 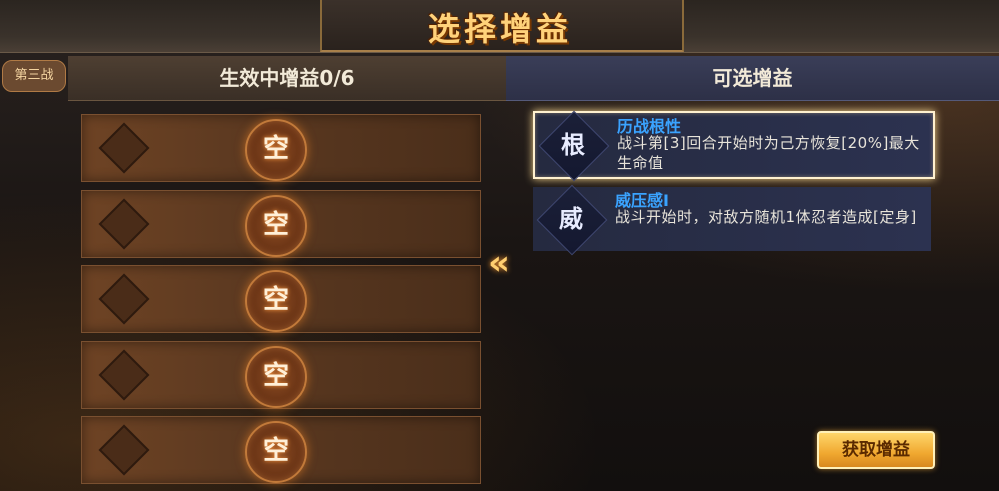 I want to click on buff-glyph: 根, so click(x=573, y=144).